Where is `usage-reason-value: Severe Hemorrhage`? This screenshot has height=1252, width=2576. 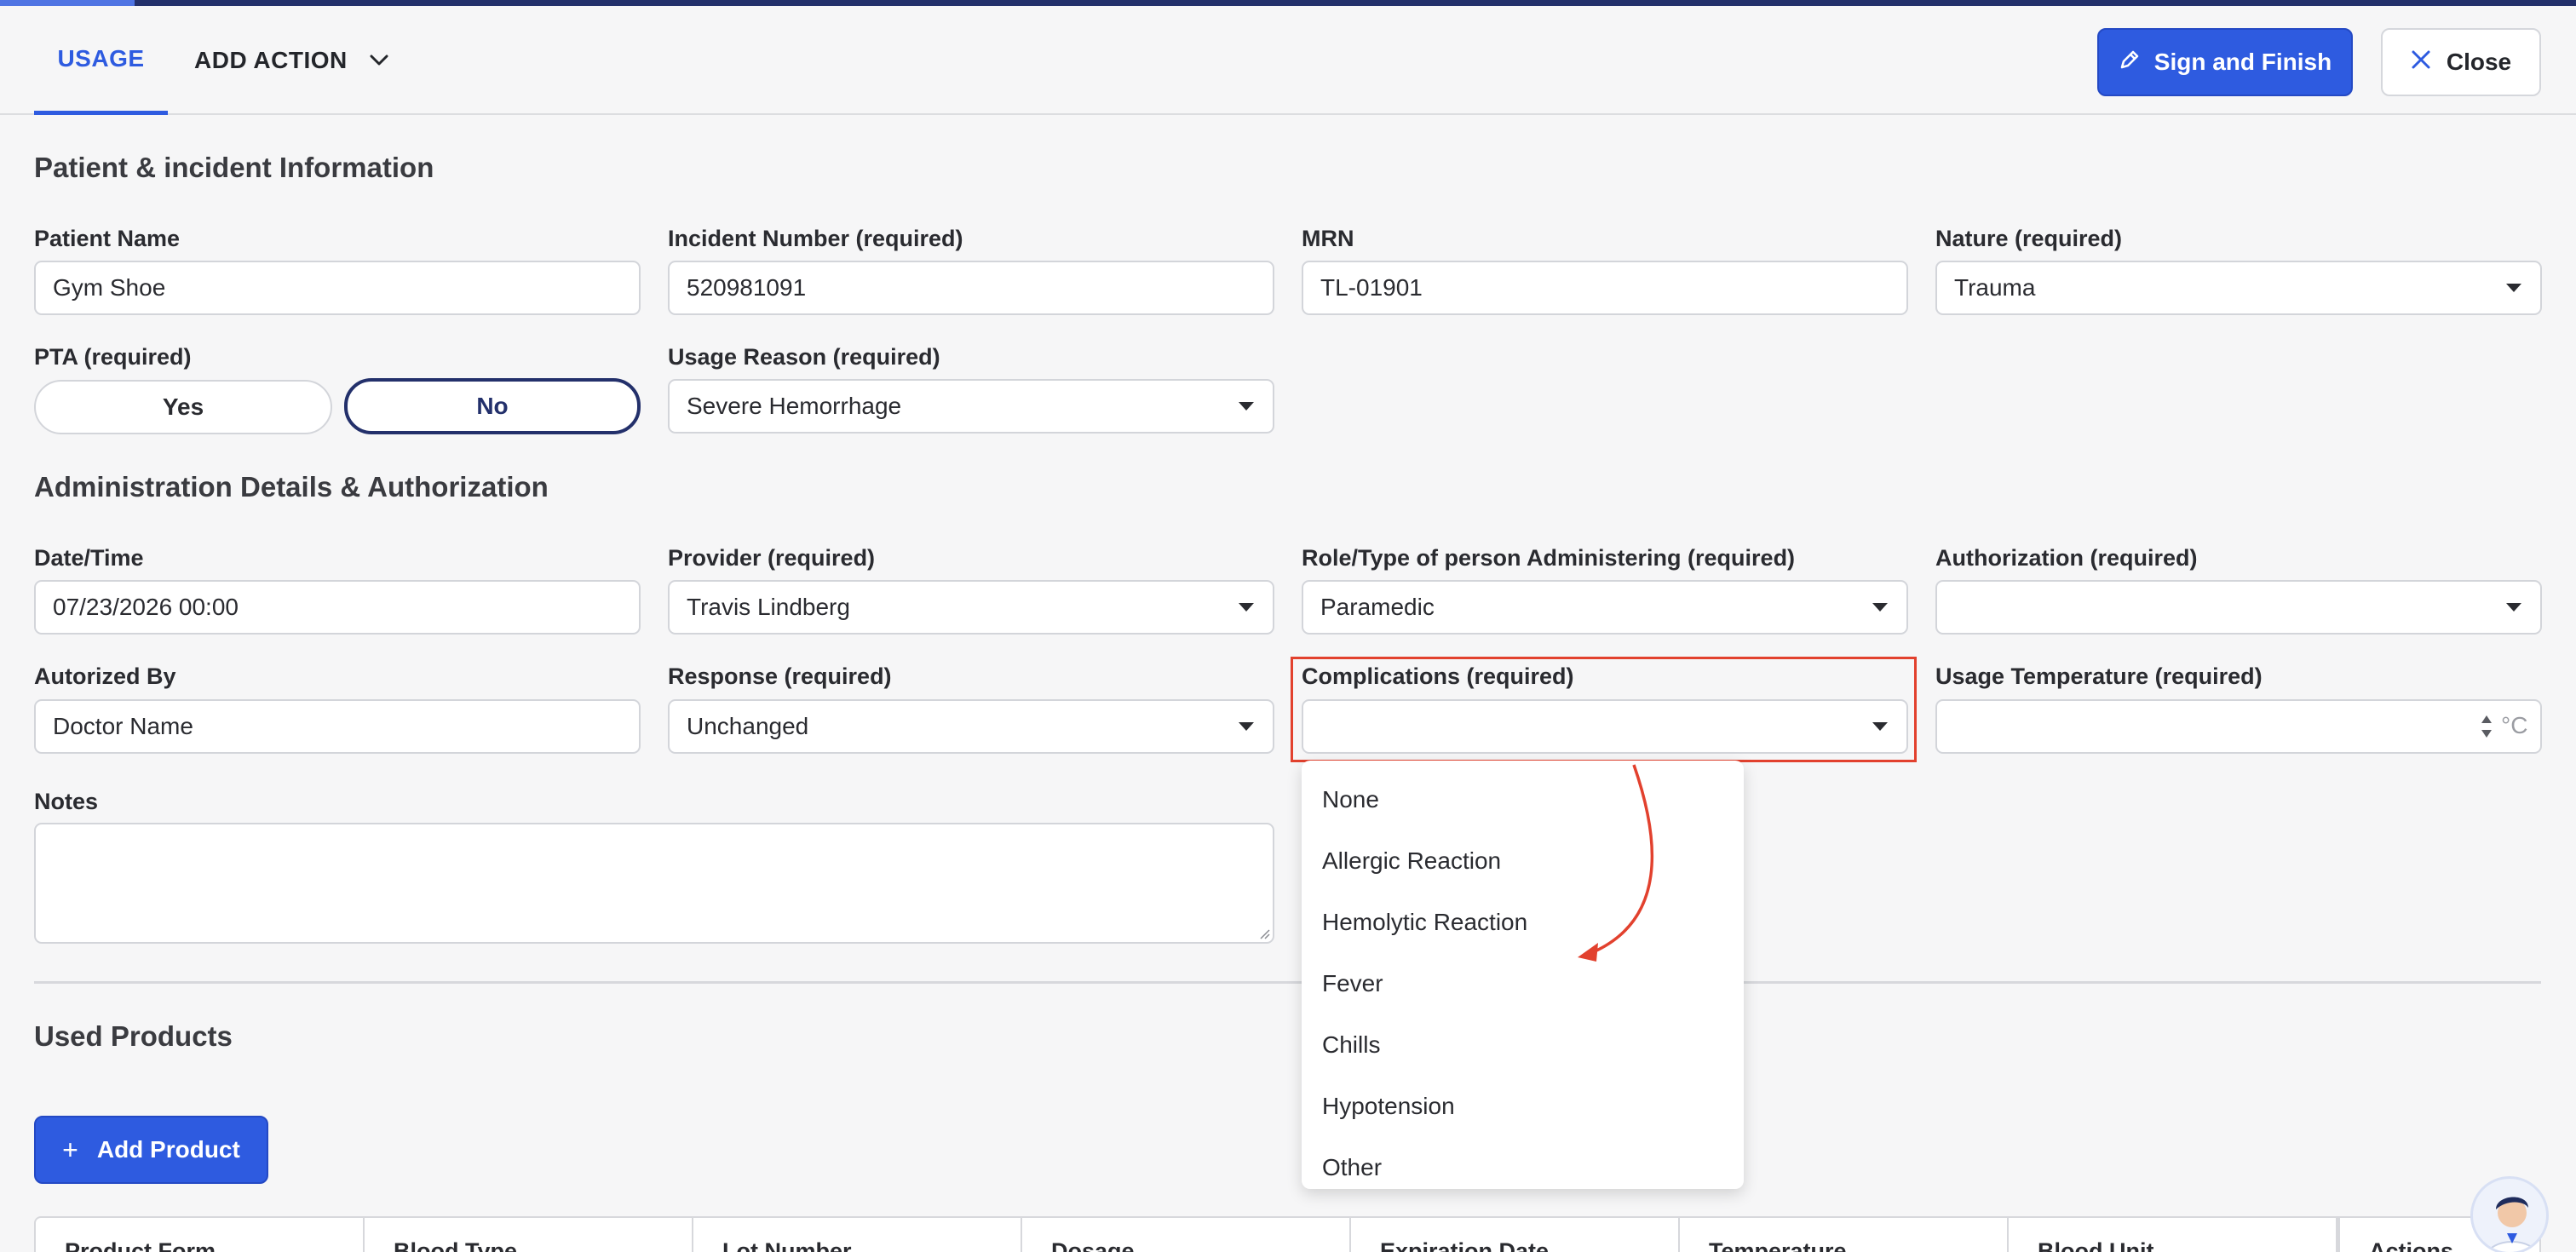
usage-reason-value: Severe Hemorrhage is located at coordinates (795, 406).